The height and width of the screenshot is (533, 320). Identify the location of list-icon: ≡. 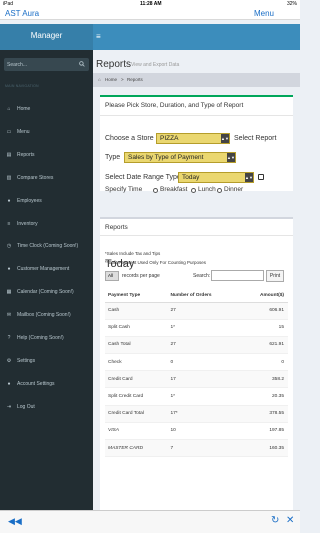
(9, 223).